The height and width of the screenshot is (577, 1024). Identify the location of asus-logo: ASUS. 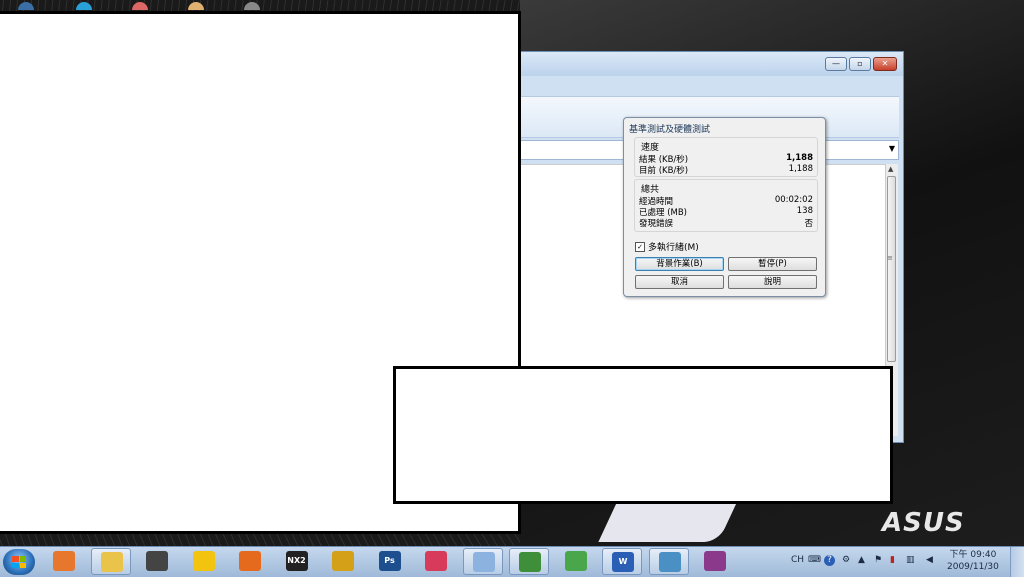
(923, 523).